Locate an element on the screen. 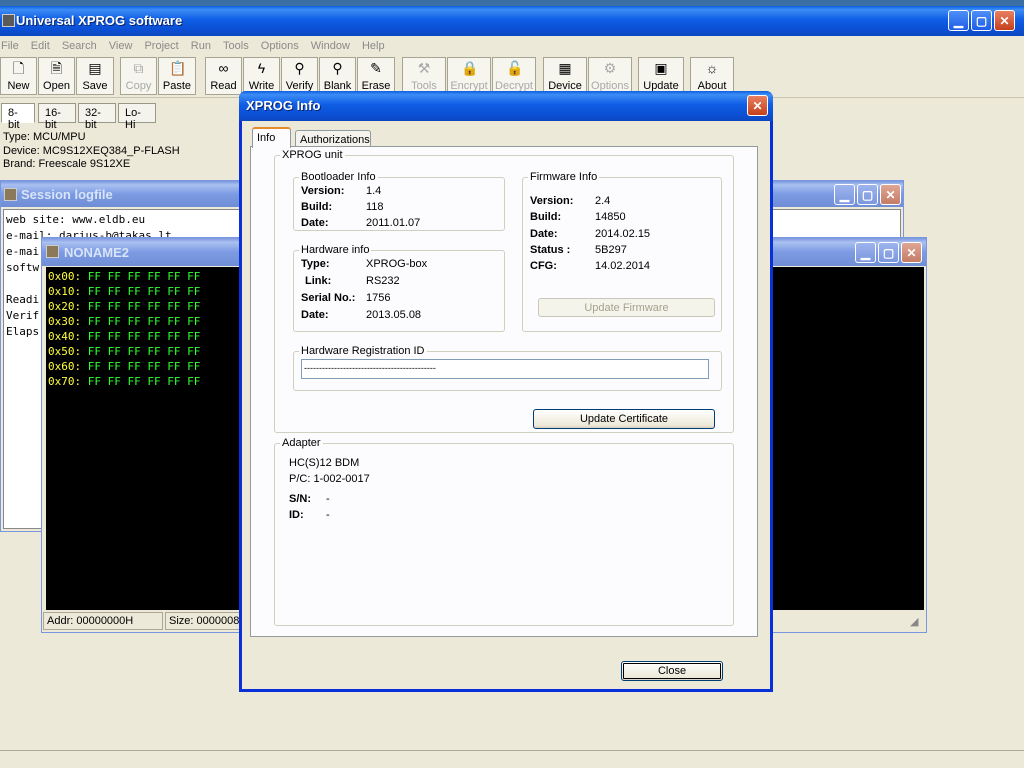 The height and width of the screenshot is (768, 1024). write-button: ϟ Write is located at coordinates (261, 76).